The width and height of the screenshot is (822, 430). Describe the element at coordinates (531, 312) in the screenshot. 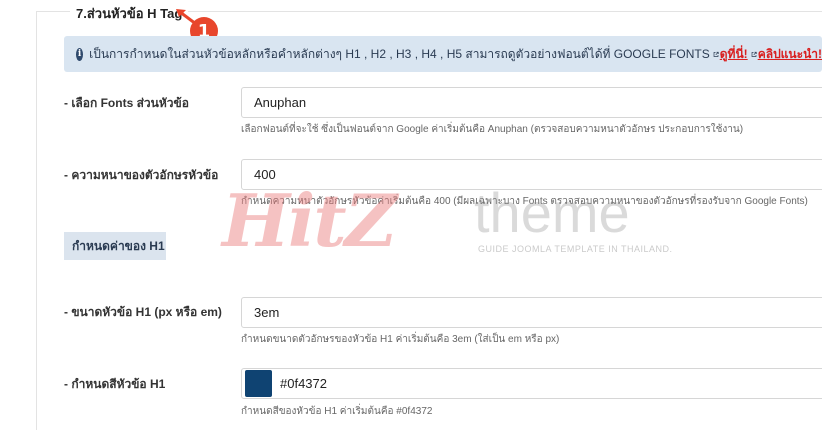

I see `h1-size-input: 3em` at that location.